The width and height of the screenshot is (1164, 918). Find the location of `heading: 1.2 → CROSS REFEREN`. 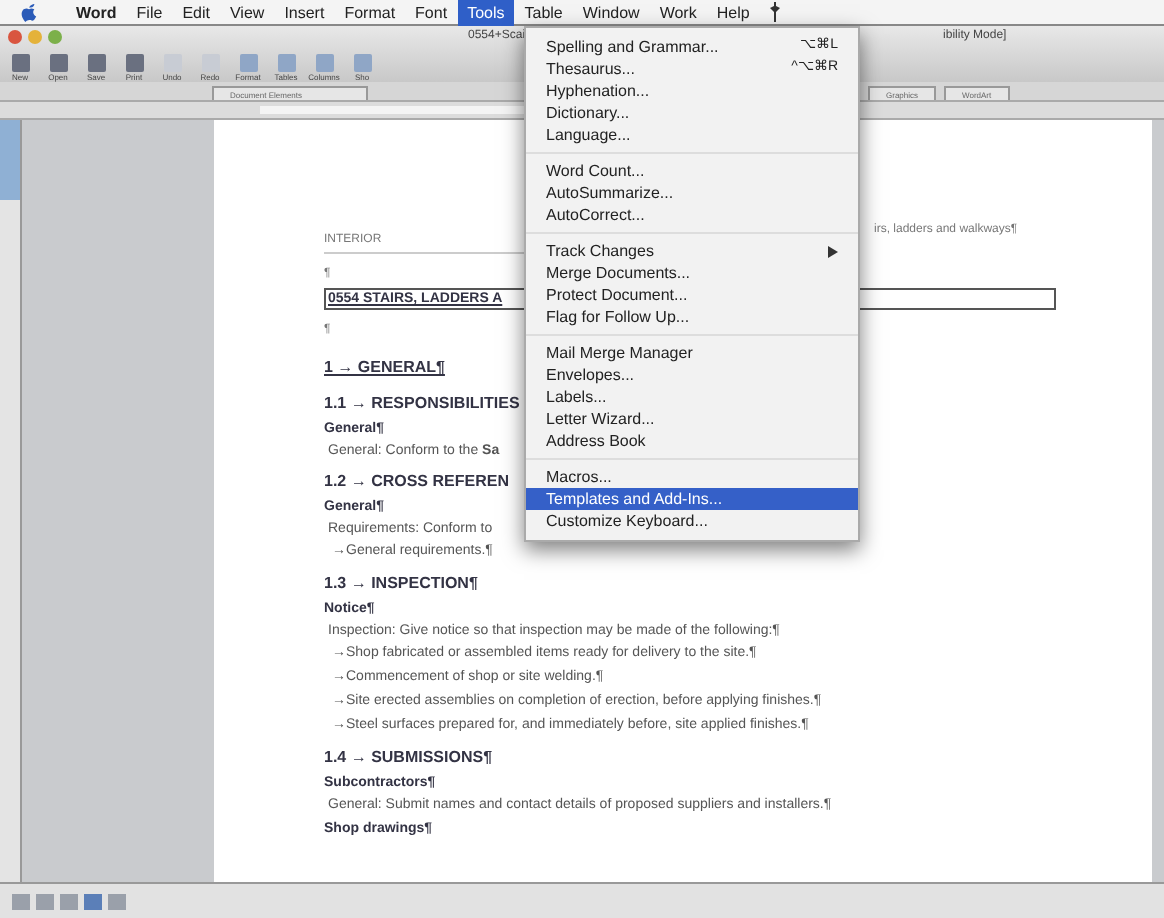

heading: 1.2 → CROSS REFEREN is located at coordinates (416, 482).